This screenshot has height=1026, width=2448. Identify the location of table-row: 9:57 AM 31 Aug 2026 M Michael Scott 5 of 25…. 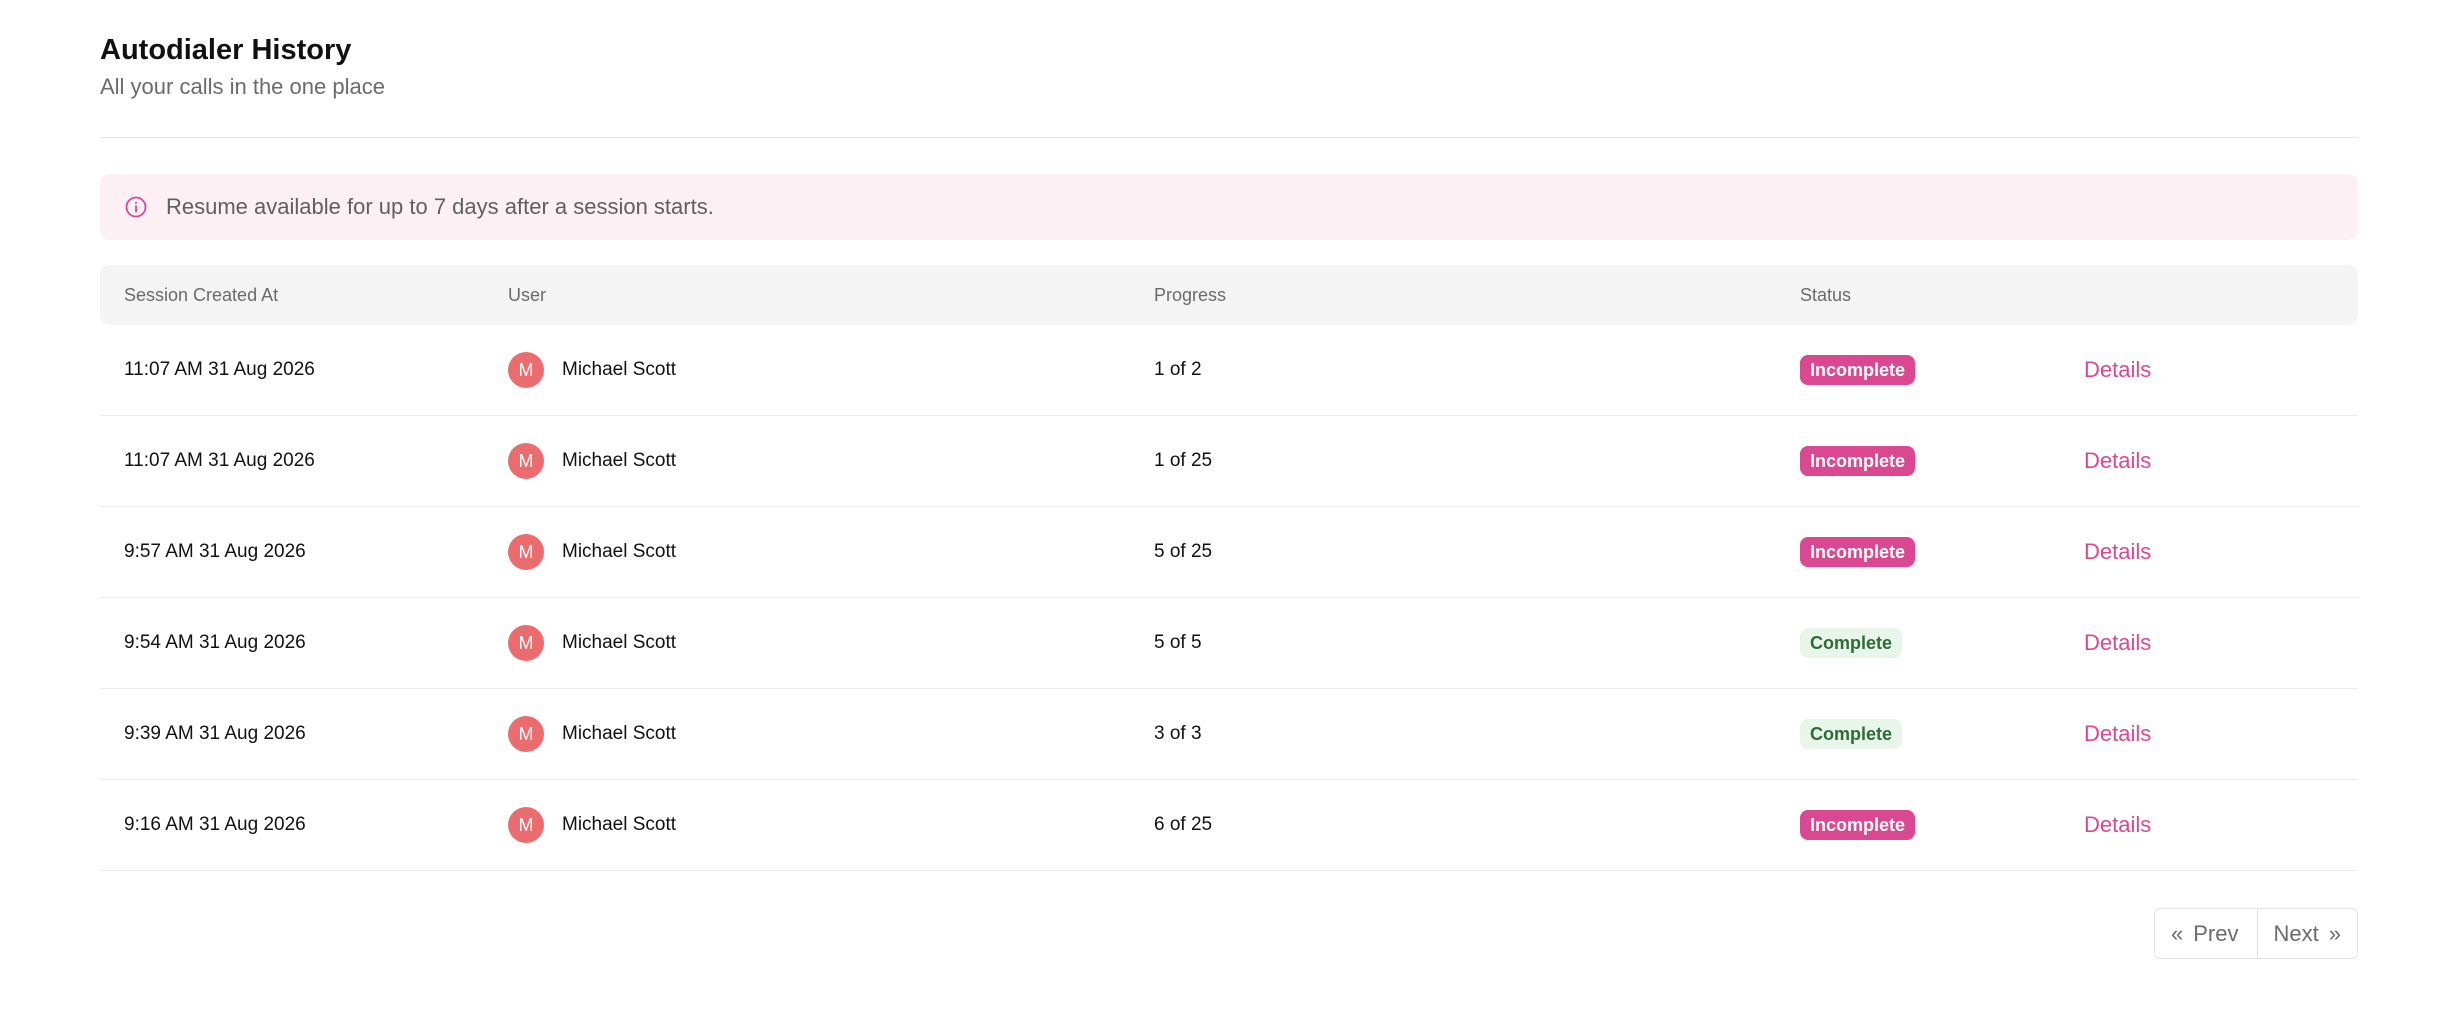
(1229, 552).